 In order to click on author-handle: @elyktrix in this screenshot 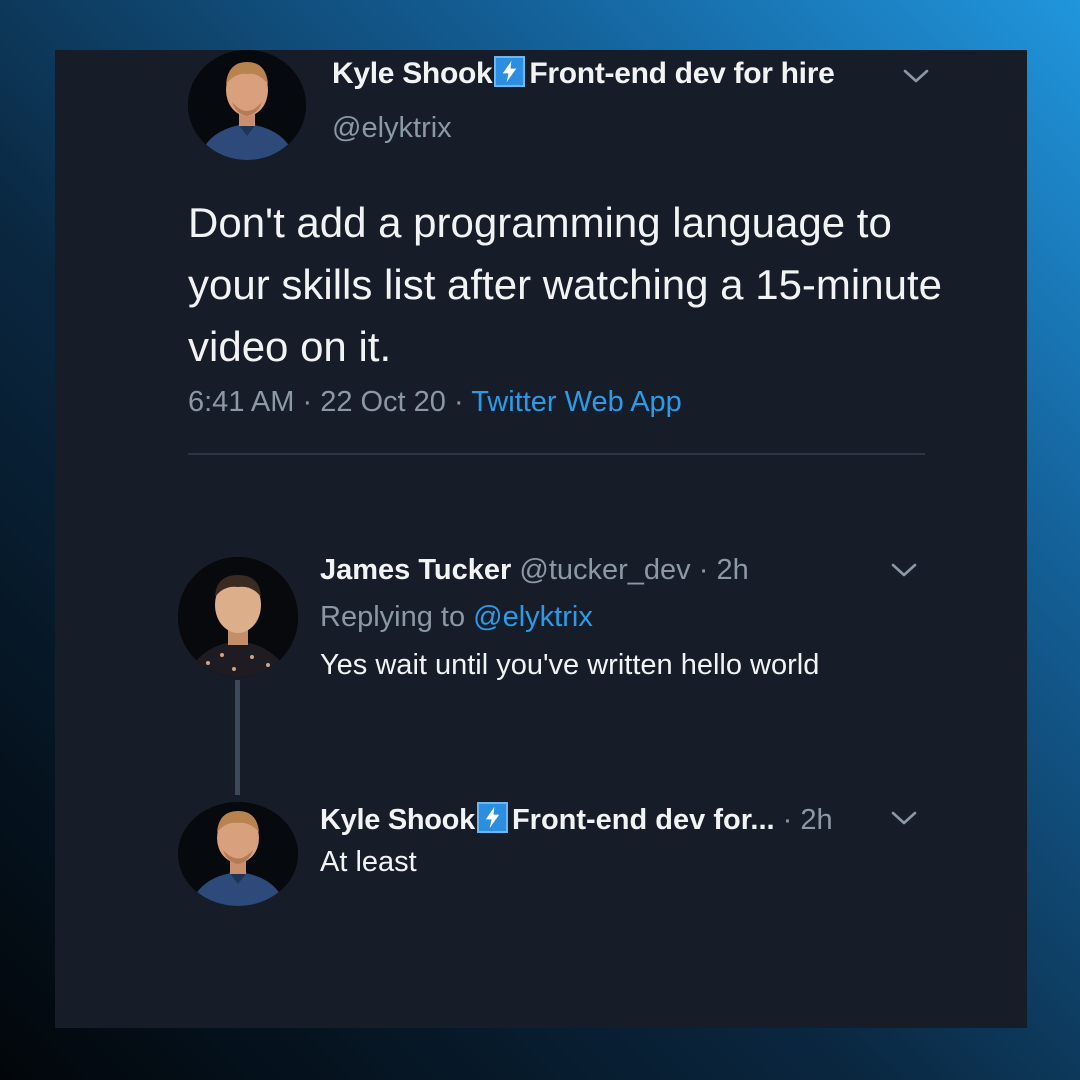, I will do `click(392, 128)`.